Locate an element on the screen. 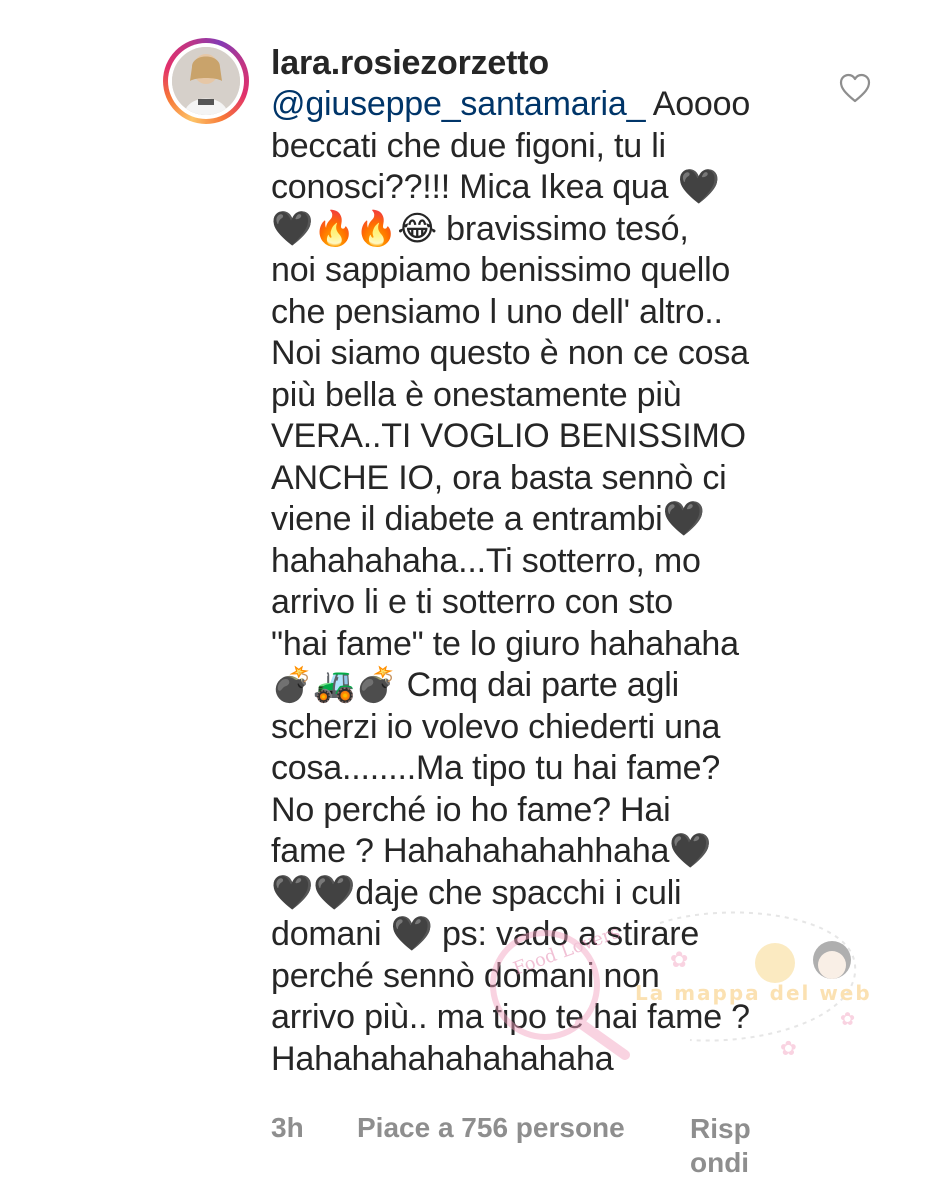 The height and width of the screenshot is (1200, 927). comment-line: Aoooo is located at coordinates (698, 104).